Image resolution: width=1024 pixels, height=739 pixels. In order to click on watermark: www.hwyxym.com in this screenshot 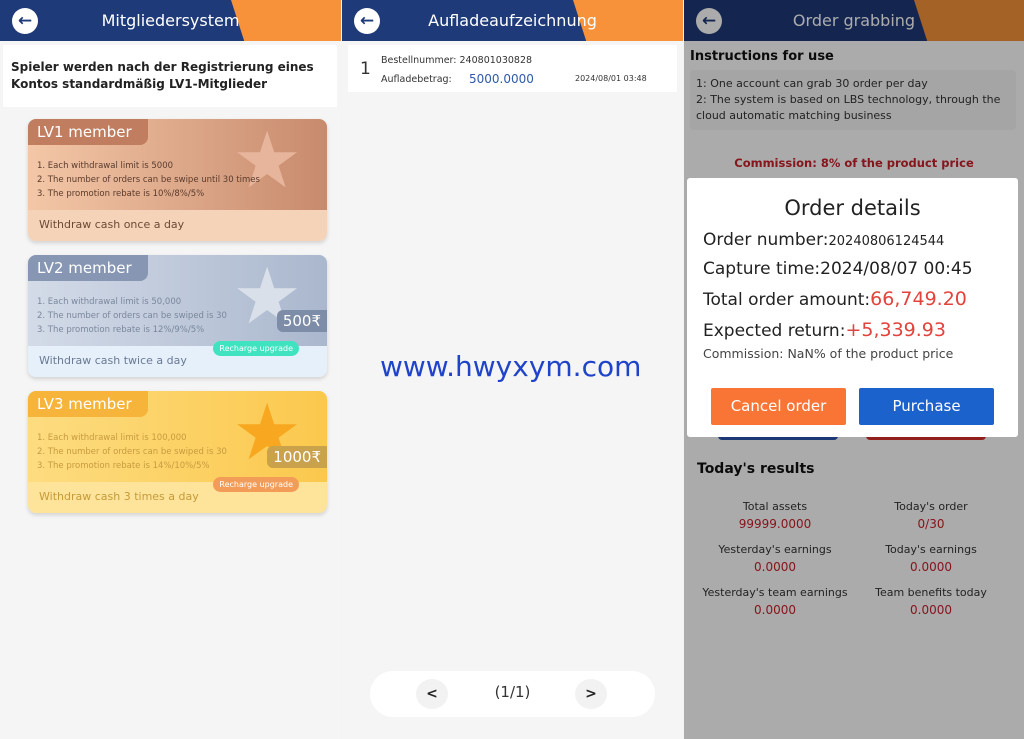, I will do `click(511, 366)`.